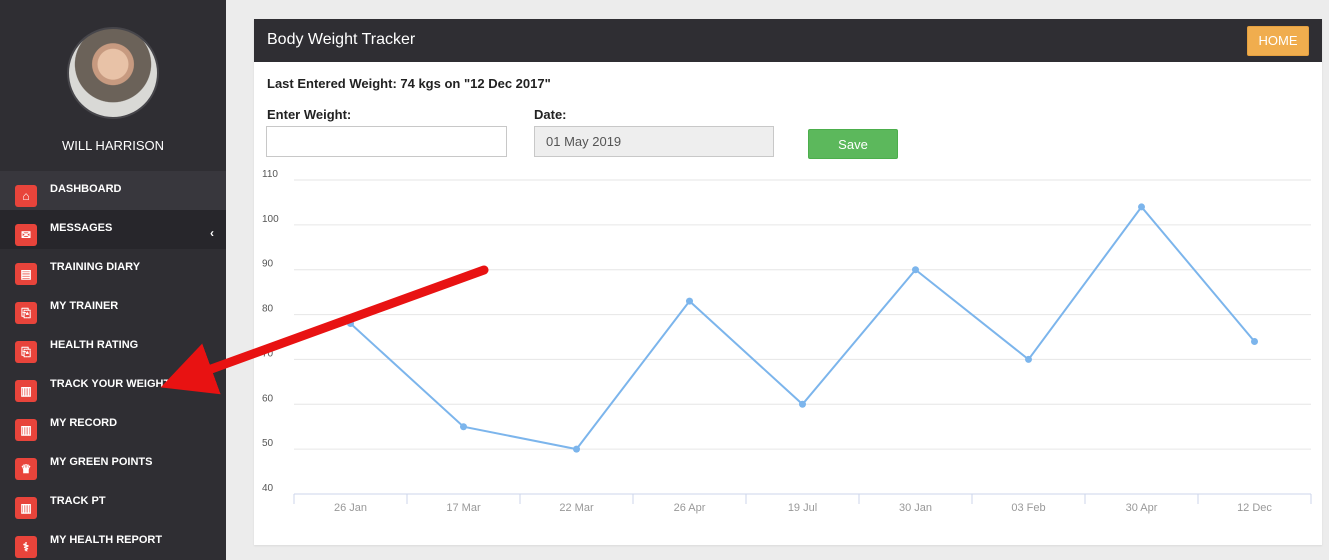 Image resolution: width=1329 pixels, height=560 pixels. What do you see at coordinates (78, 501) in the screenshot?
I see `sidebar-item-label: TRACK PT` at bounding box center [78, 501].